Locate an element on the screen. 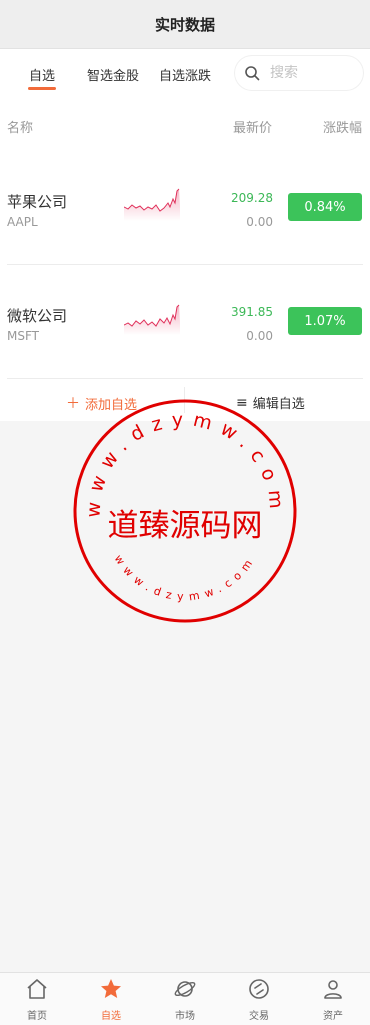 The image size is (370, 1025). tab-watchlist-movers: 自选涨跌 is located at coordinates (185, 74).